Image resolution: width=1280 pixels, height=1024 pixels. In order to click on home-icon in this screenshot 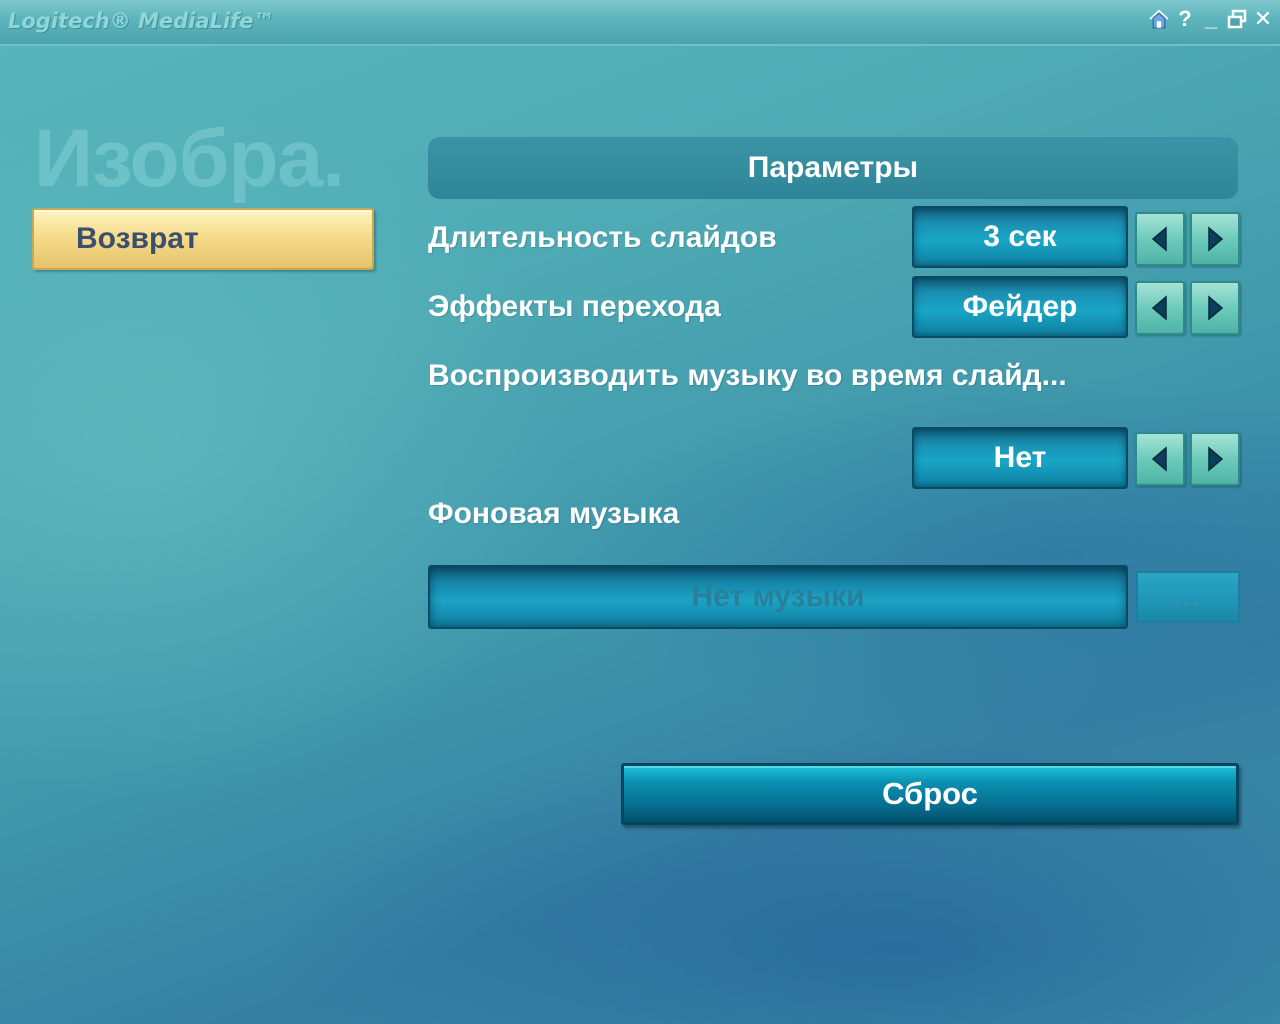, I will do `click(1159, 19)`.